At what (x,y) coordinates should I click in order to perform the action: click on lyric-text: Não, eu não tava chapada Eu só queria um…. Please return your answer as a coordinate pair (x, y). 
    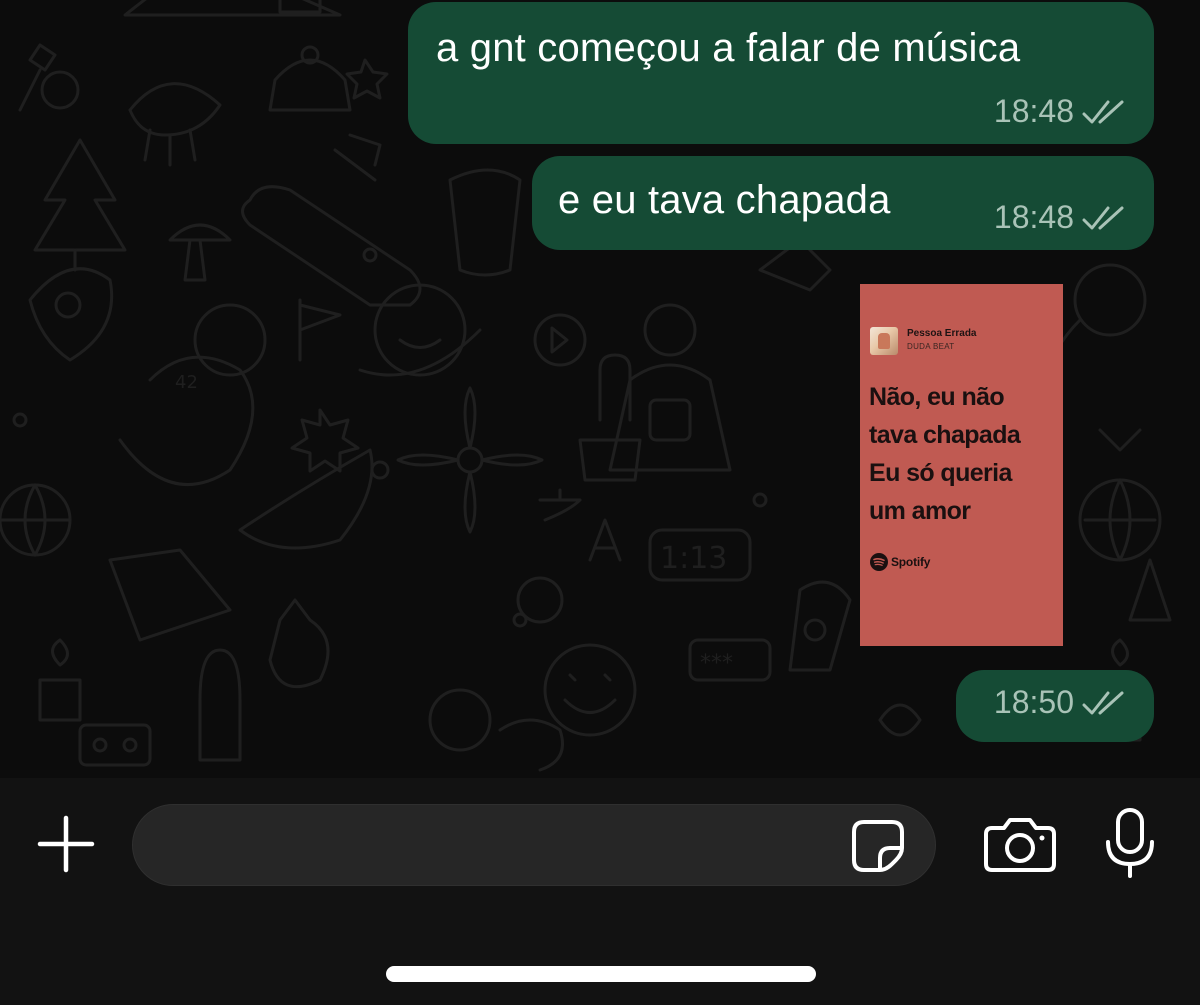
    Looking at the image, I should click on (964, 454).